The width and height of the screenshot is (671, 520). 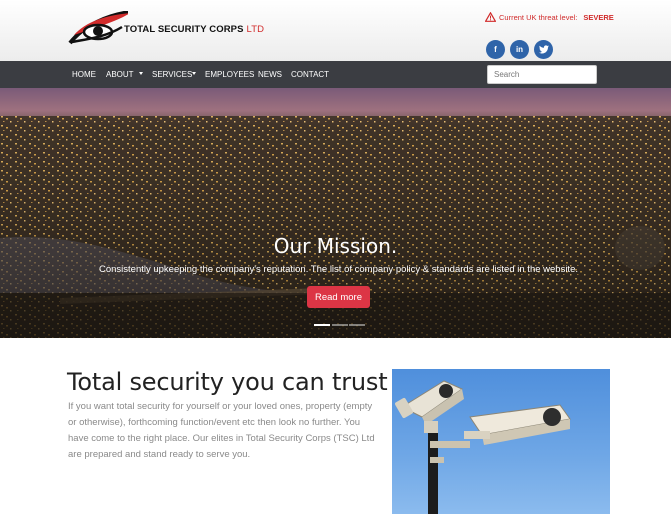 I want to click on read-more-button: Read more, so click(x=338, y=297).